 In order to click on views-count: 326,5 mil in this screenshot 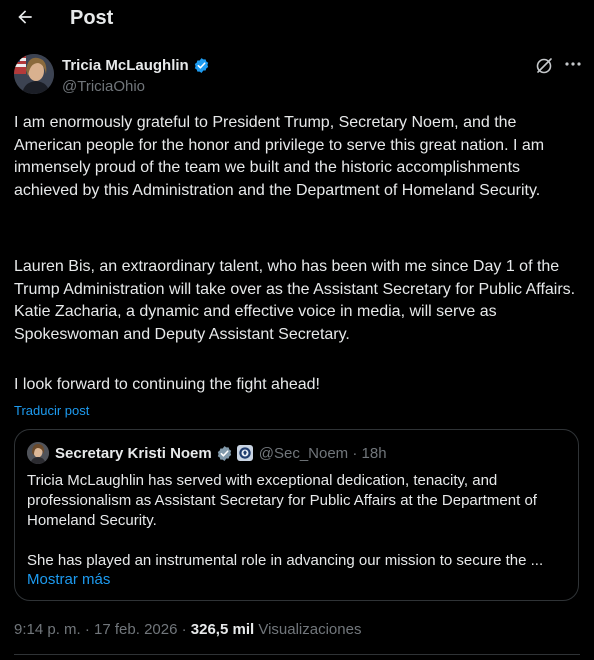, I will do `click(222, 629)`.